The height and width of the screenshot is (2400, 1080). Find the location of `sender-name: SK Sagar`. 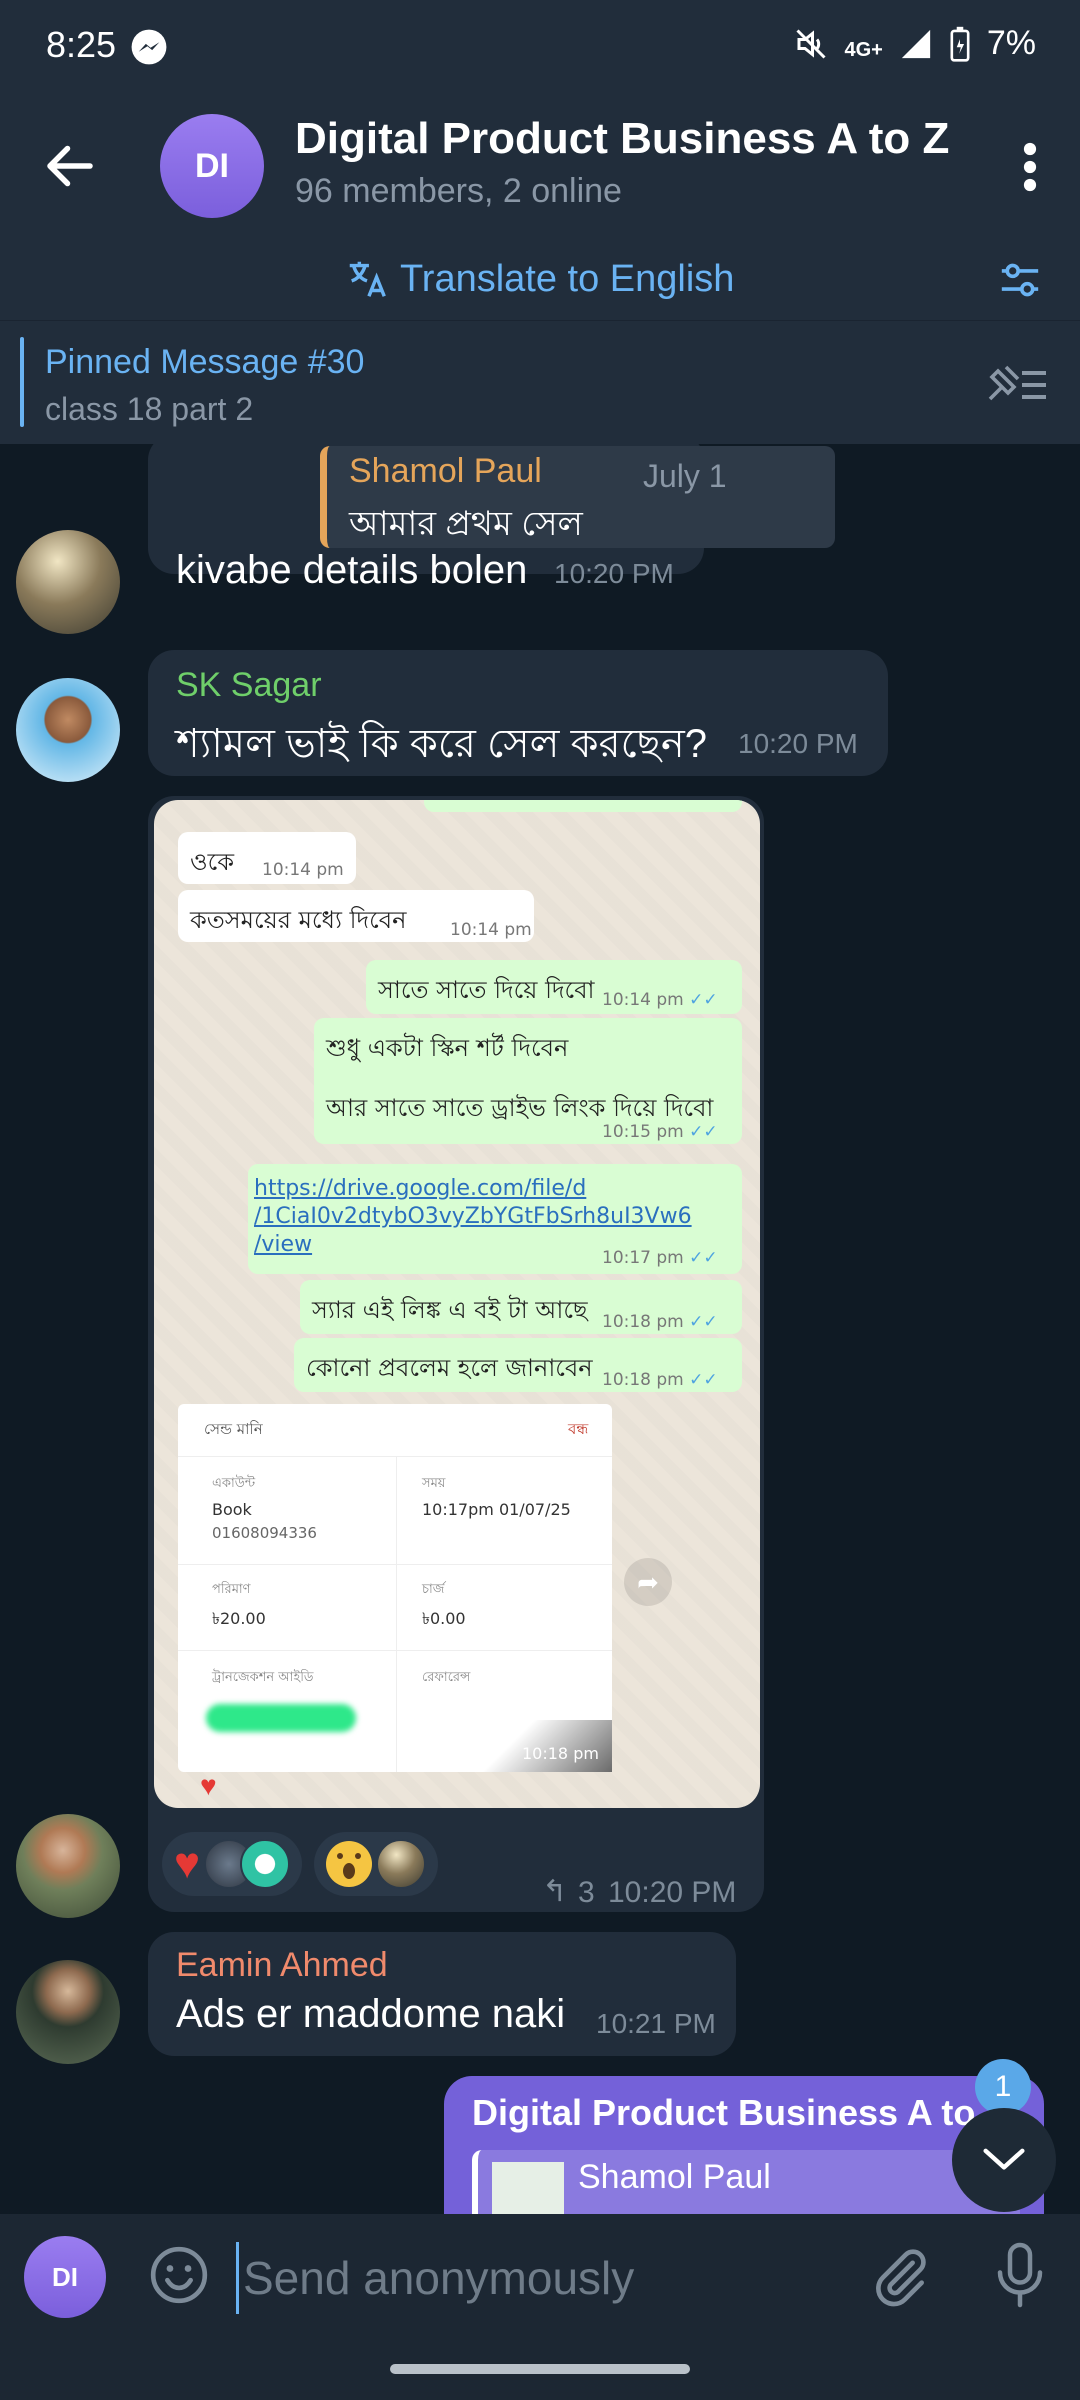

sender-name: SK Sagar is located at coordinates (249, 685).